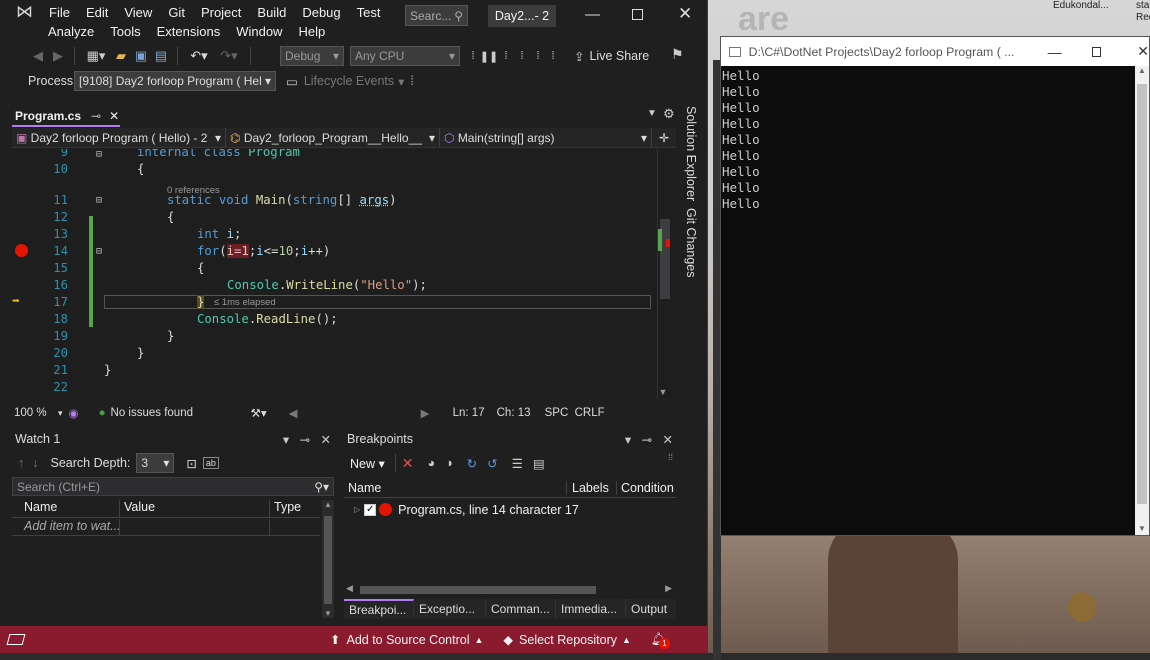 Image resolution: width=1150 pixels, height=660 pixels. Describe the element at coordinates (155, 463) in the screenshot. I see `search-depth-dropdown: 3 ▾` at that location.